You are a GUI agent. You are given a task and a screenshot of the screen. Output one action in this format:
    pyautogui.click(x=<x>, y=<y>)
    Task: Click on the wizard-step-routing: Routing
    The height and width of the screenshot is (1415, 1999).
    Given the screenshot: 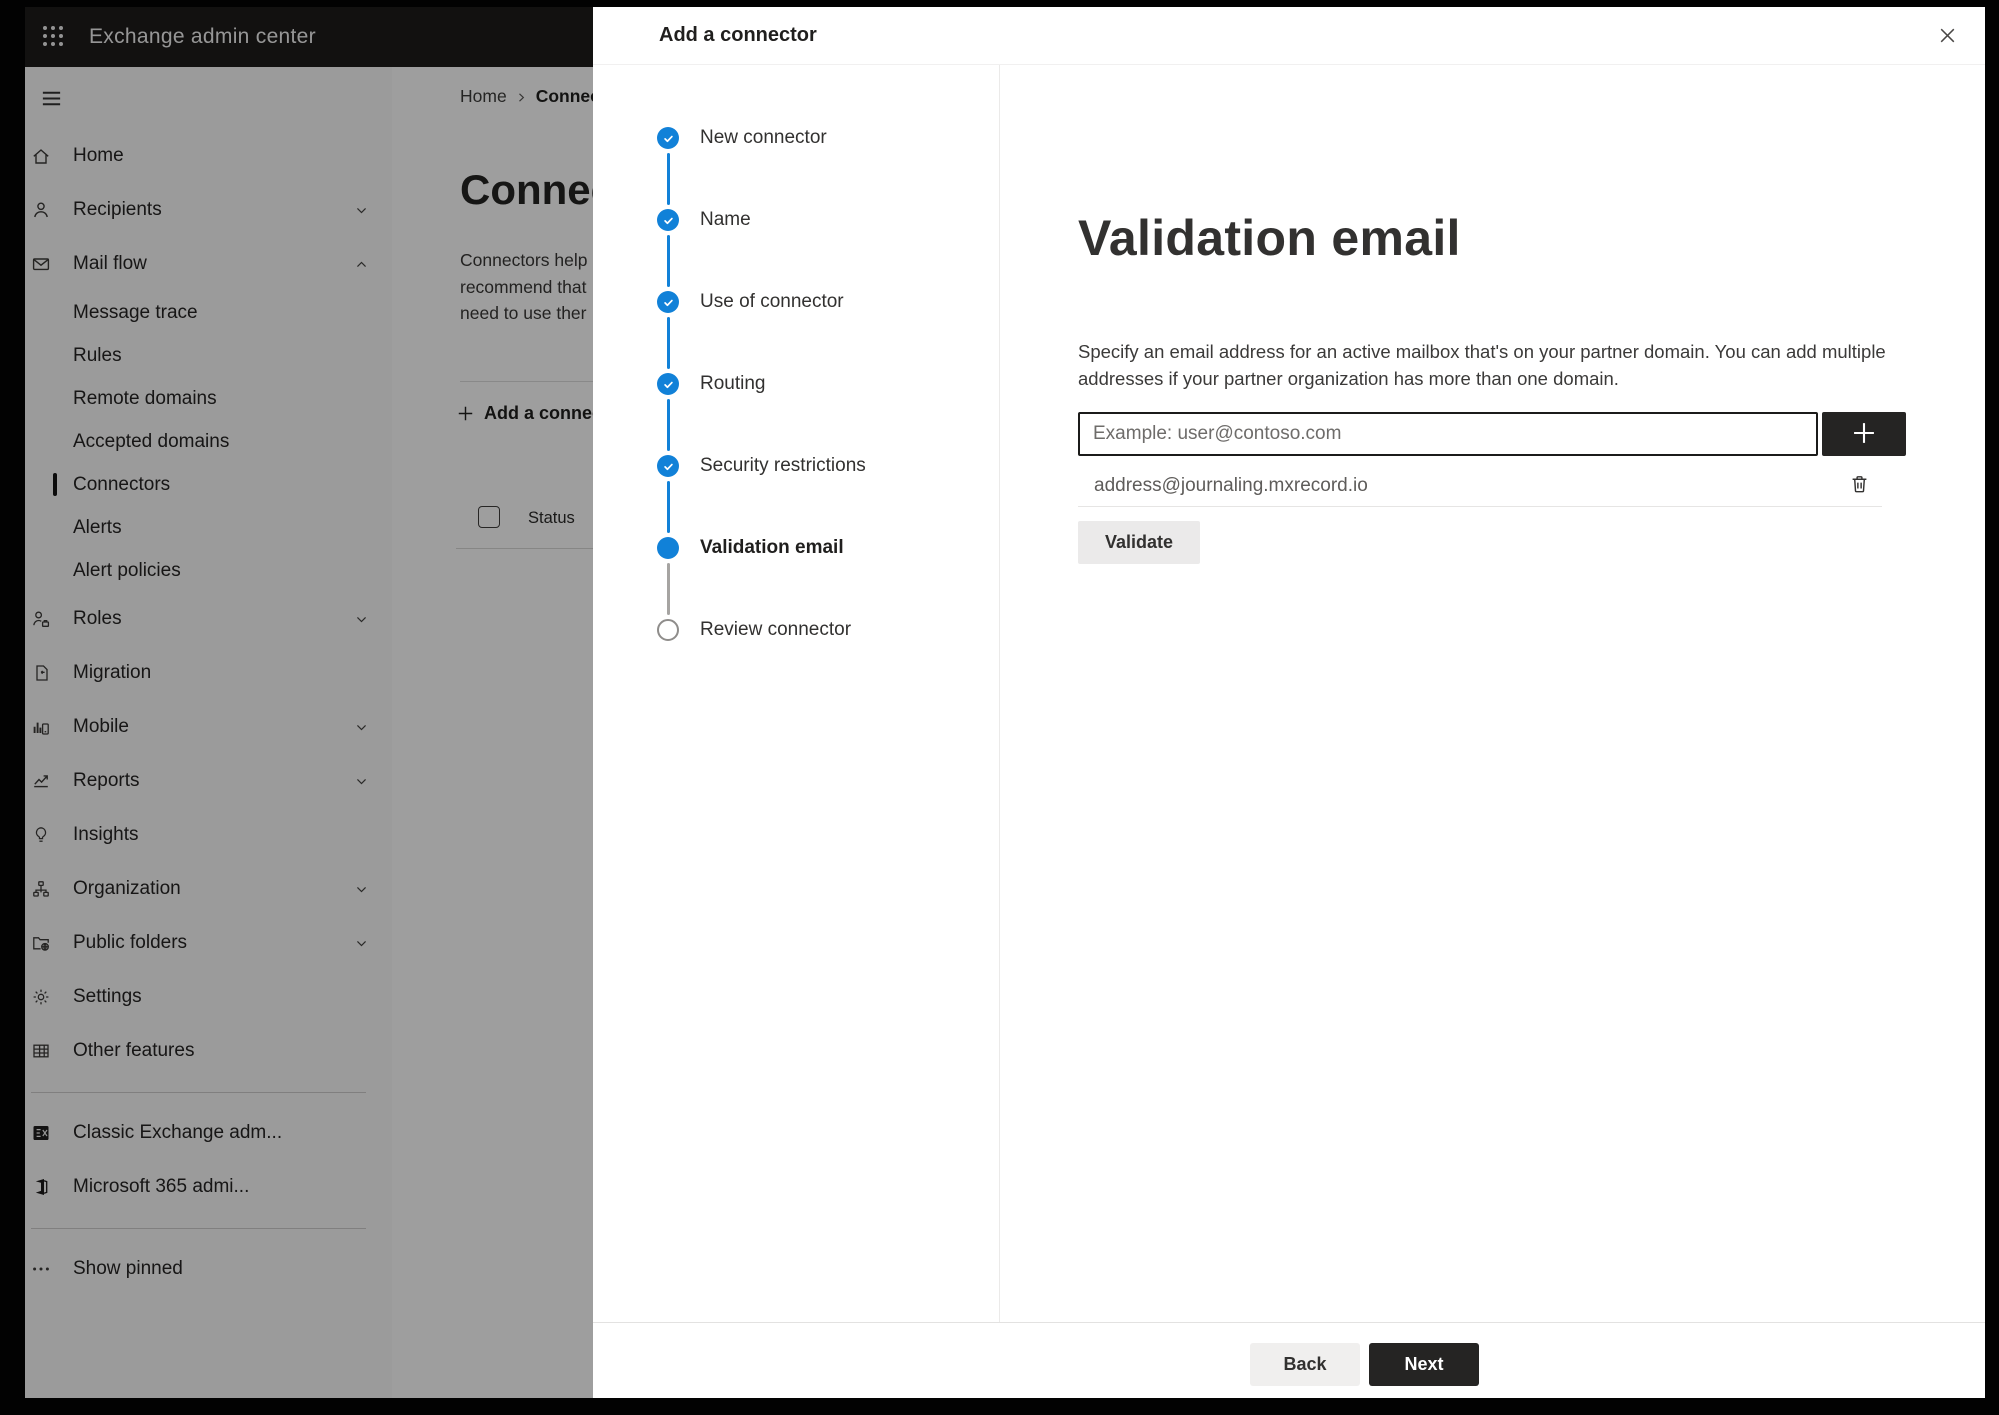 What is the action you would take?
    pyautogui.click(x=711, y=384)
    